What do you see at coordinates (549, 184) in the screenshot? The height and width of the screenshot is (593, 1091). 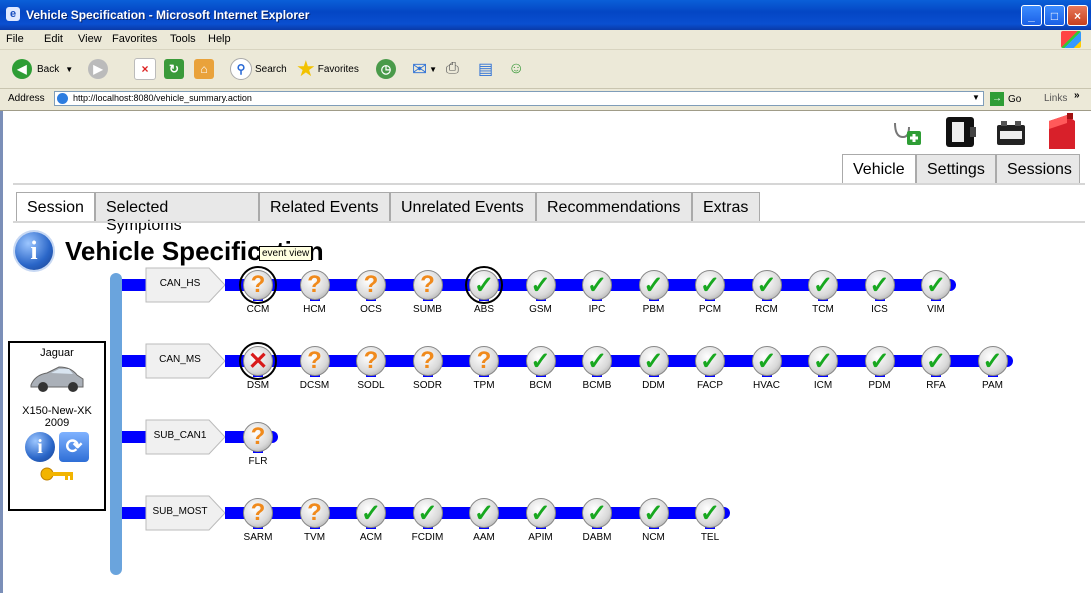 I see `divider` at bounding box center [549, 184].